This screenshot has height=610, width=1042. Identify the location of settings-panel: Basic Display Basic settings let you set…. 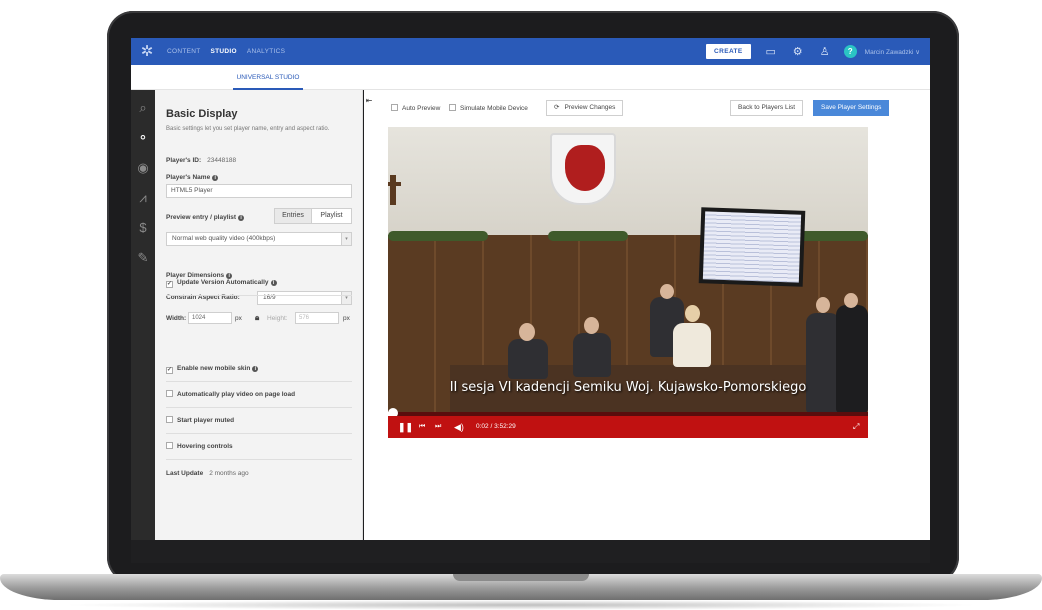
(259, 315).